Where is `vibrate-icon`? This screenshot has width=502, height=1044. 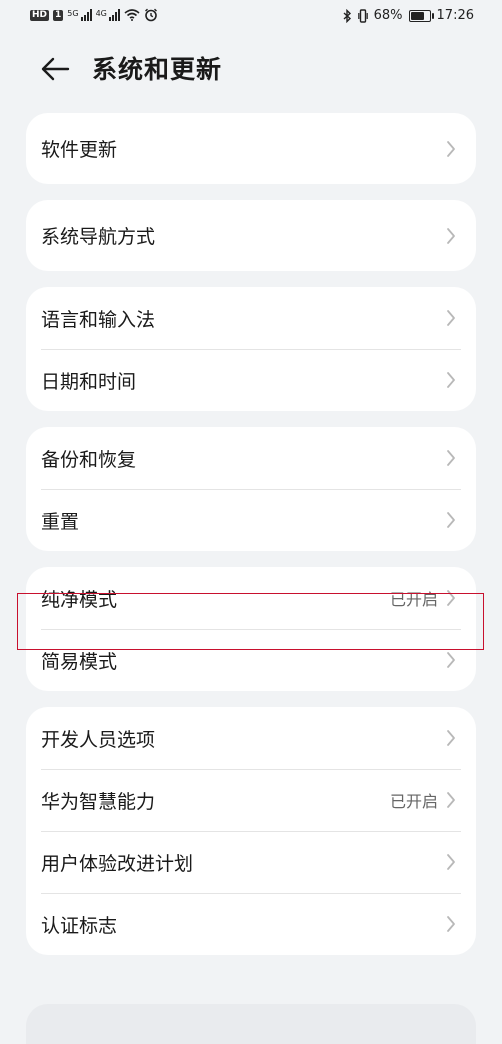
vibrate-icon is located at coordinates (362, 15).